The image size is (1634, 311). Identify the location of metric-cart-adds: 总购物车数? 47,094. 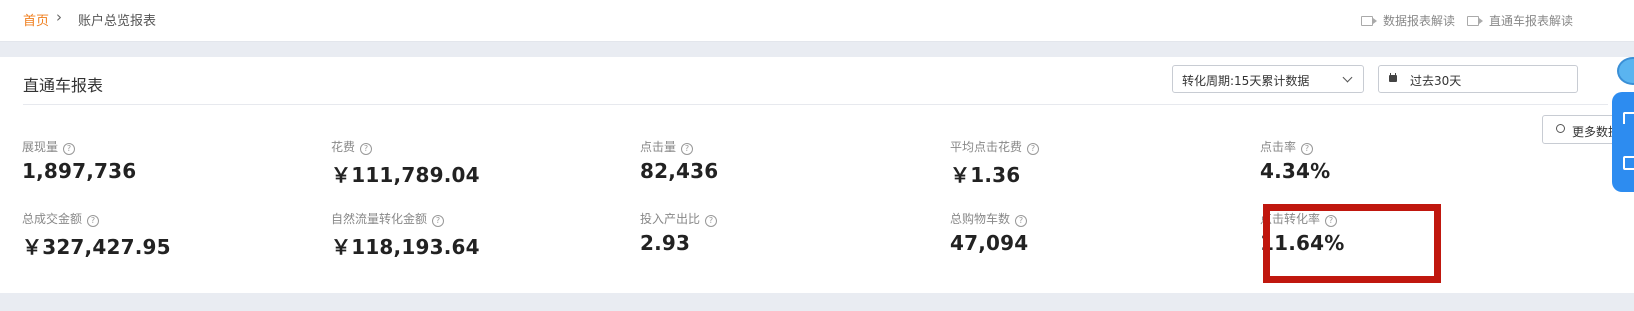
(989, 233).